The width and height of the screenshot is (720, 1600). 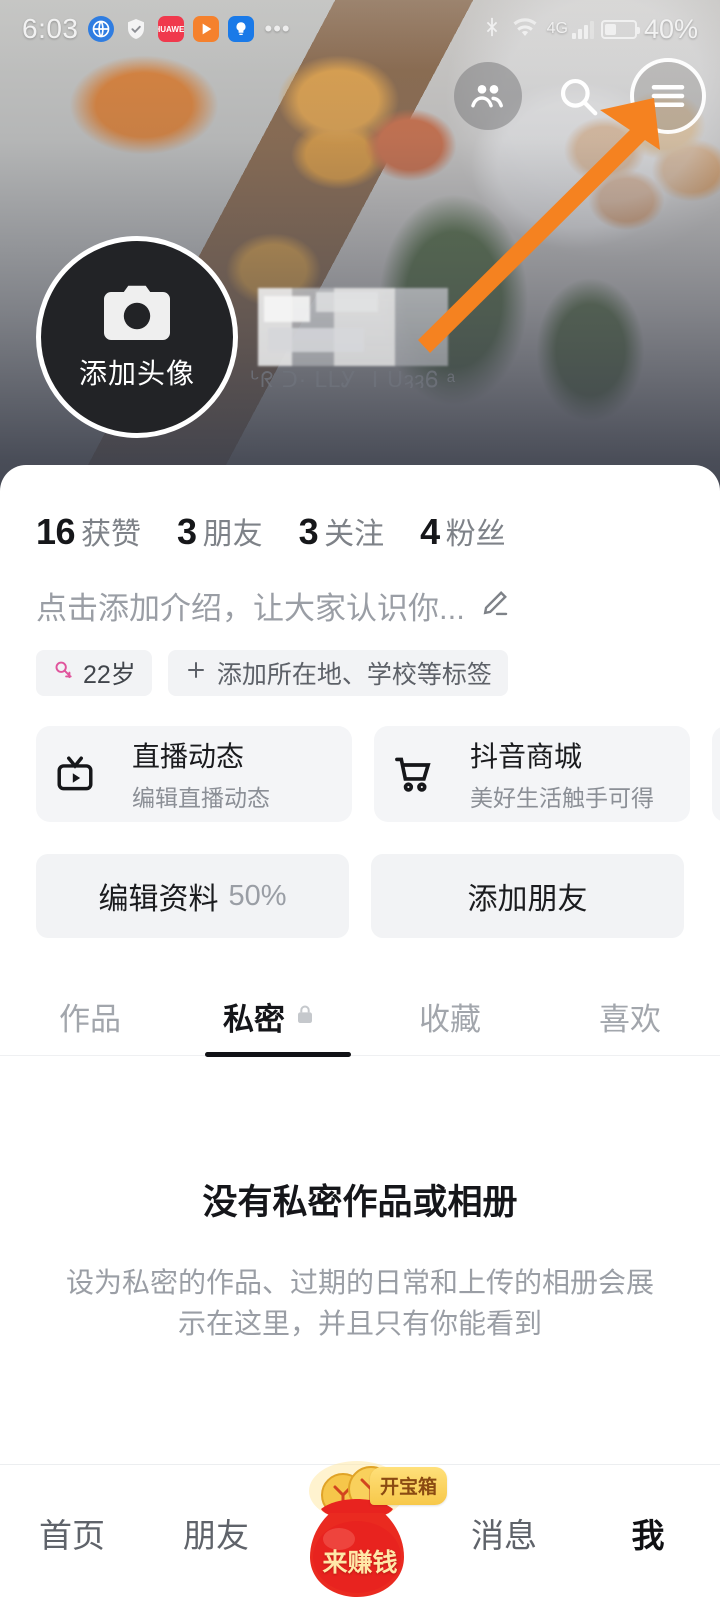 I want to click on empty-state-title: 没有私密作品或相册, so click(x=360, y=1202).